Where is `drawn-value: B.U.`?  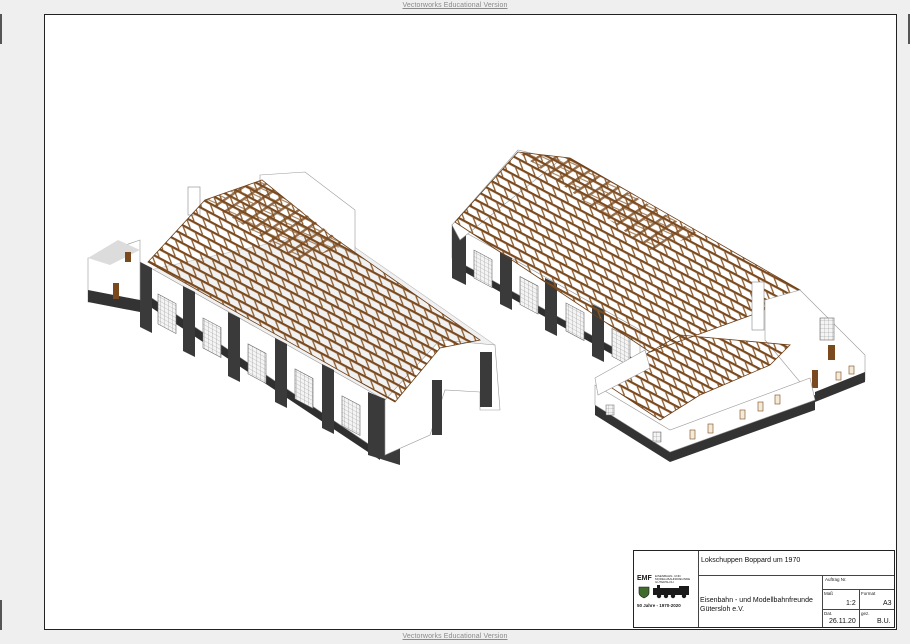
drawn-value: B.U. is located at coordinates (884, 621).